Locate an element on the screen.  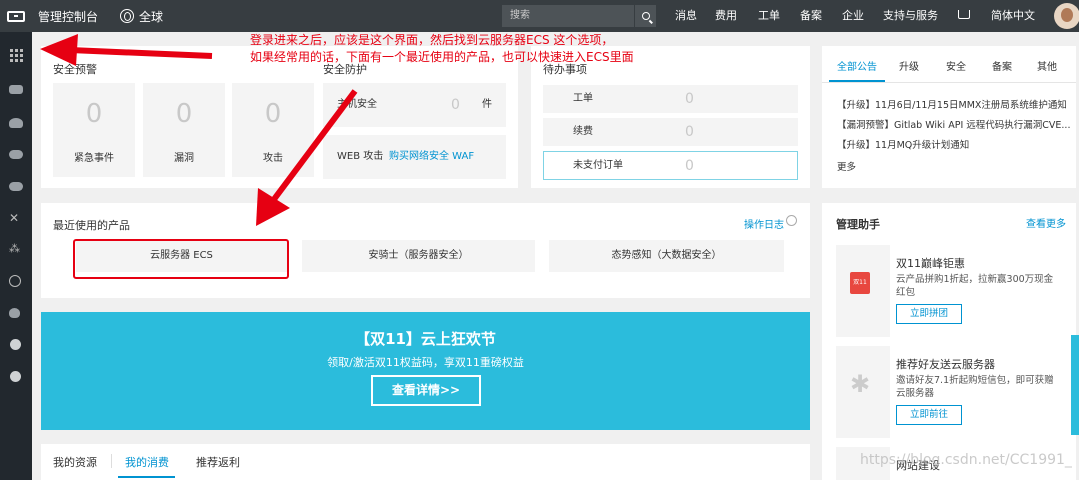
arrow-head-down is located at coordinates (273, 207).